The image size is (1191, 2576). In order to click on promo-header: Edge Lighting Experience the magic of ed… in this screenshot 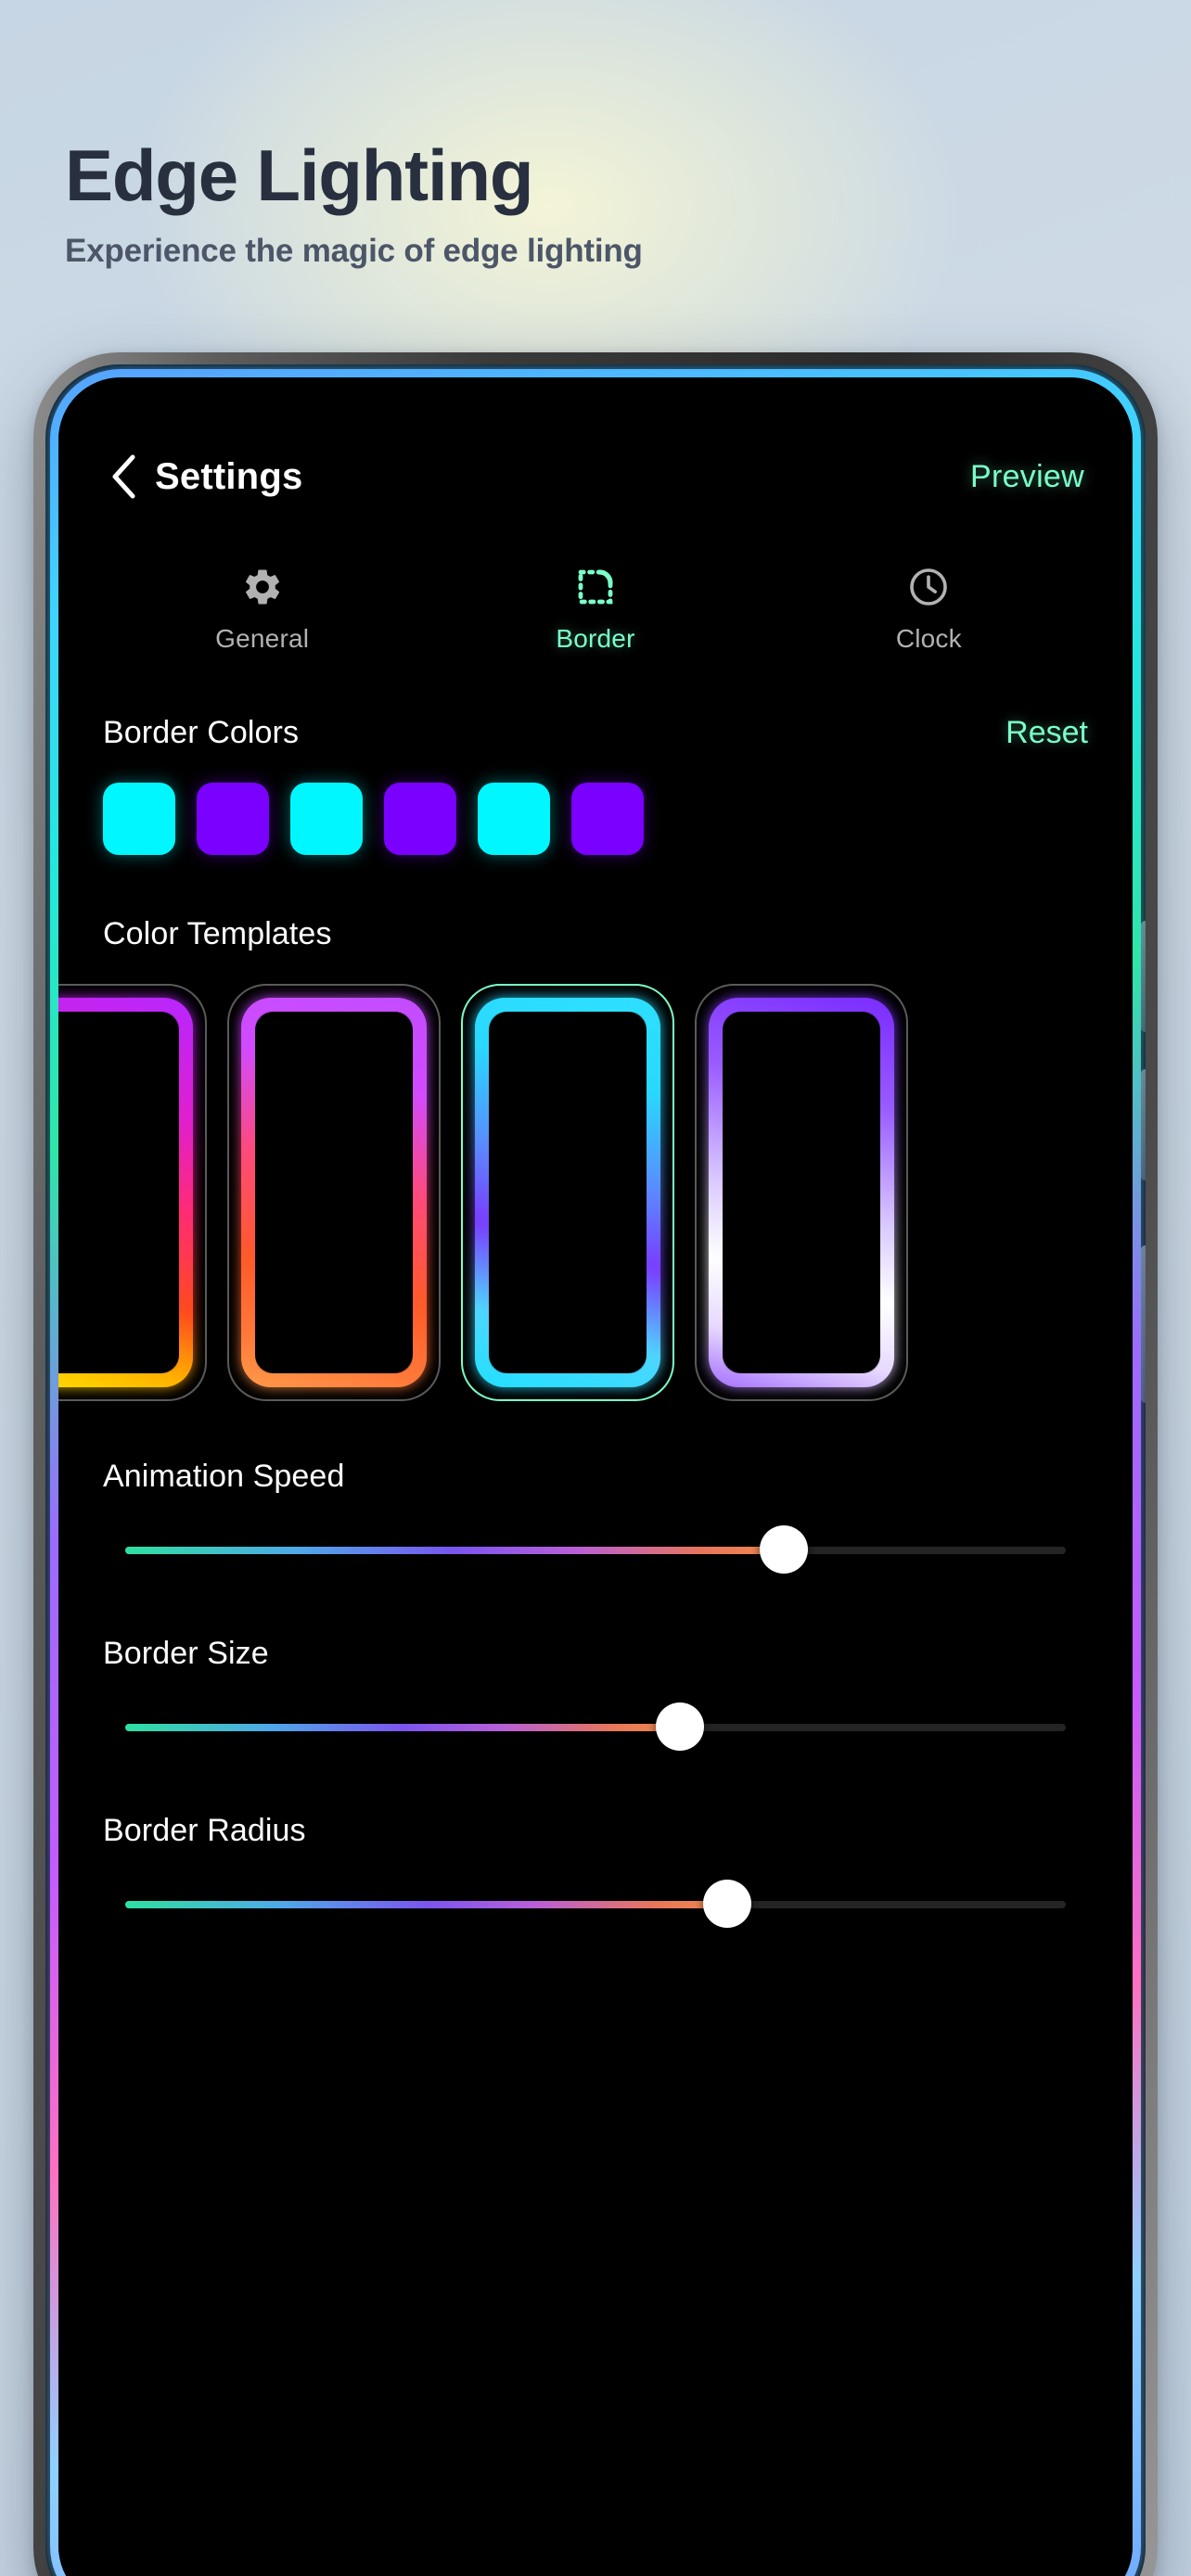, I will do `click(575, 204)`.